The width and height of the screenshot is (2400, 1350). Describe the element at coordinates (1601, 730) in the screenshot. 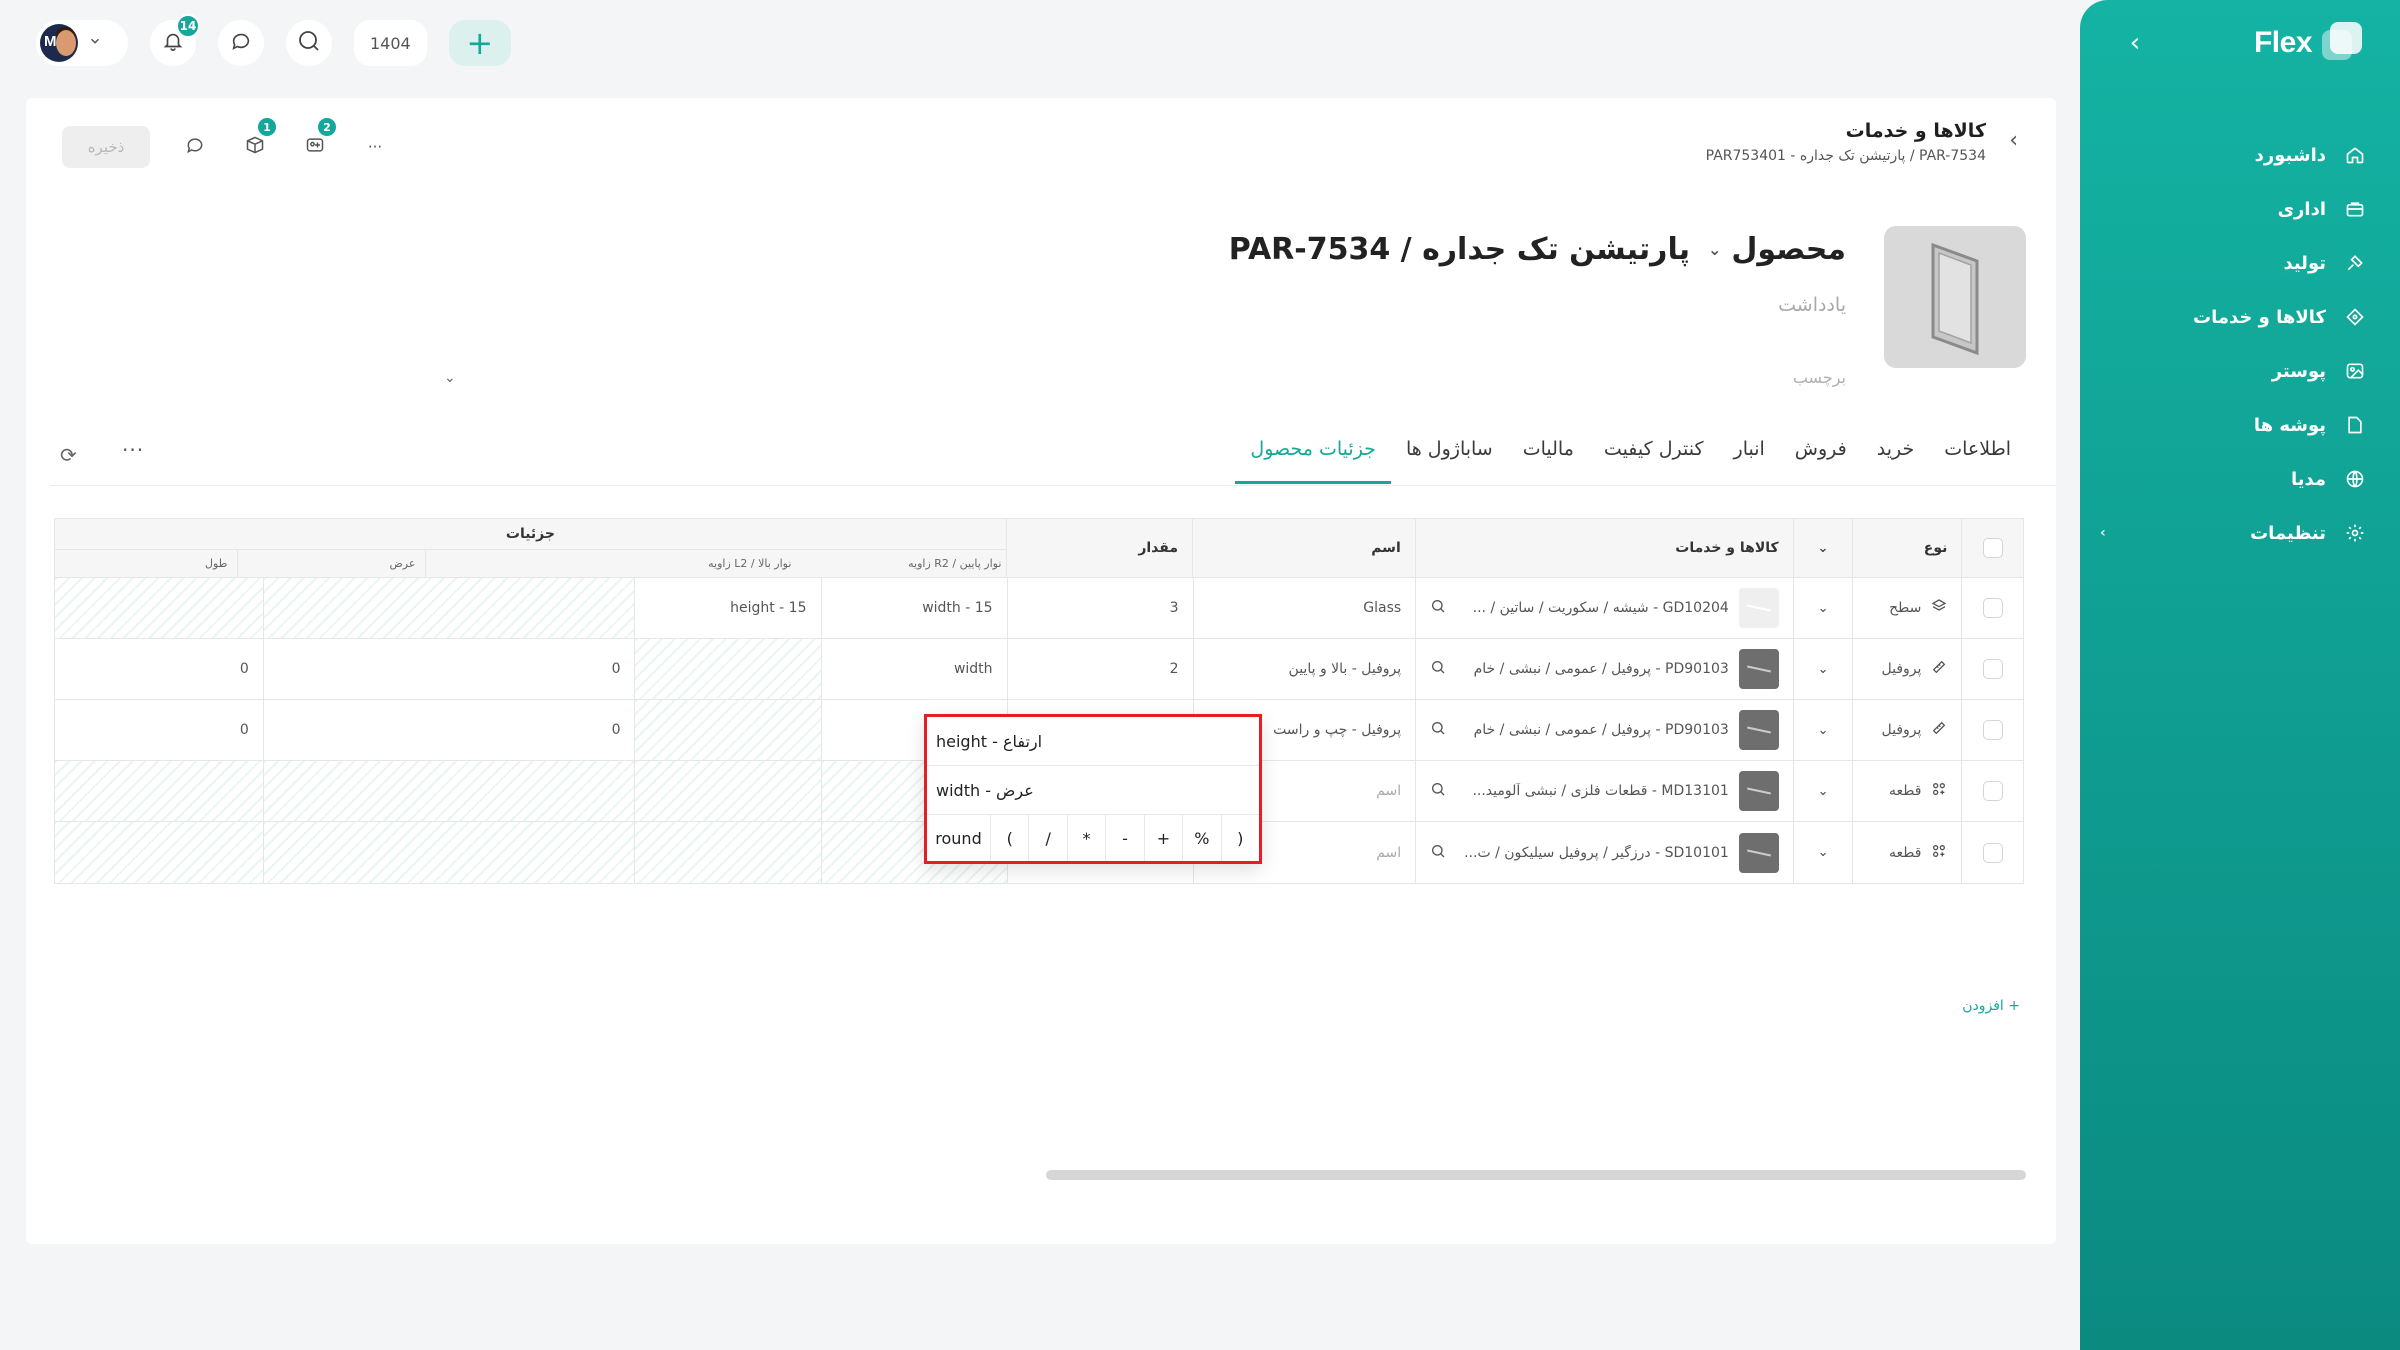

I see `goods-text: PD90103 - پروفیل / عمومی / نبشی / خام` at that location.